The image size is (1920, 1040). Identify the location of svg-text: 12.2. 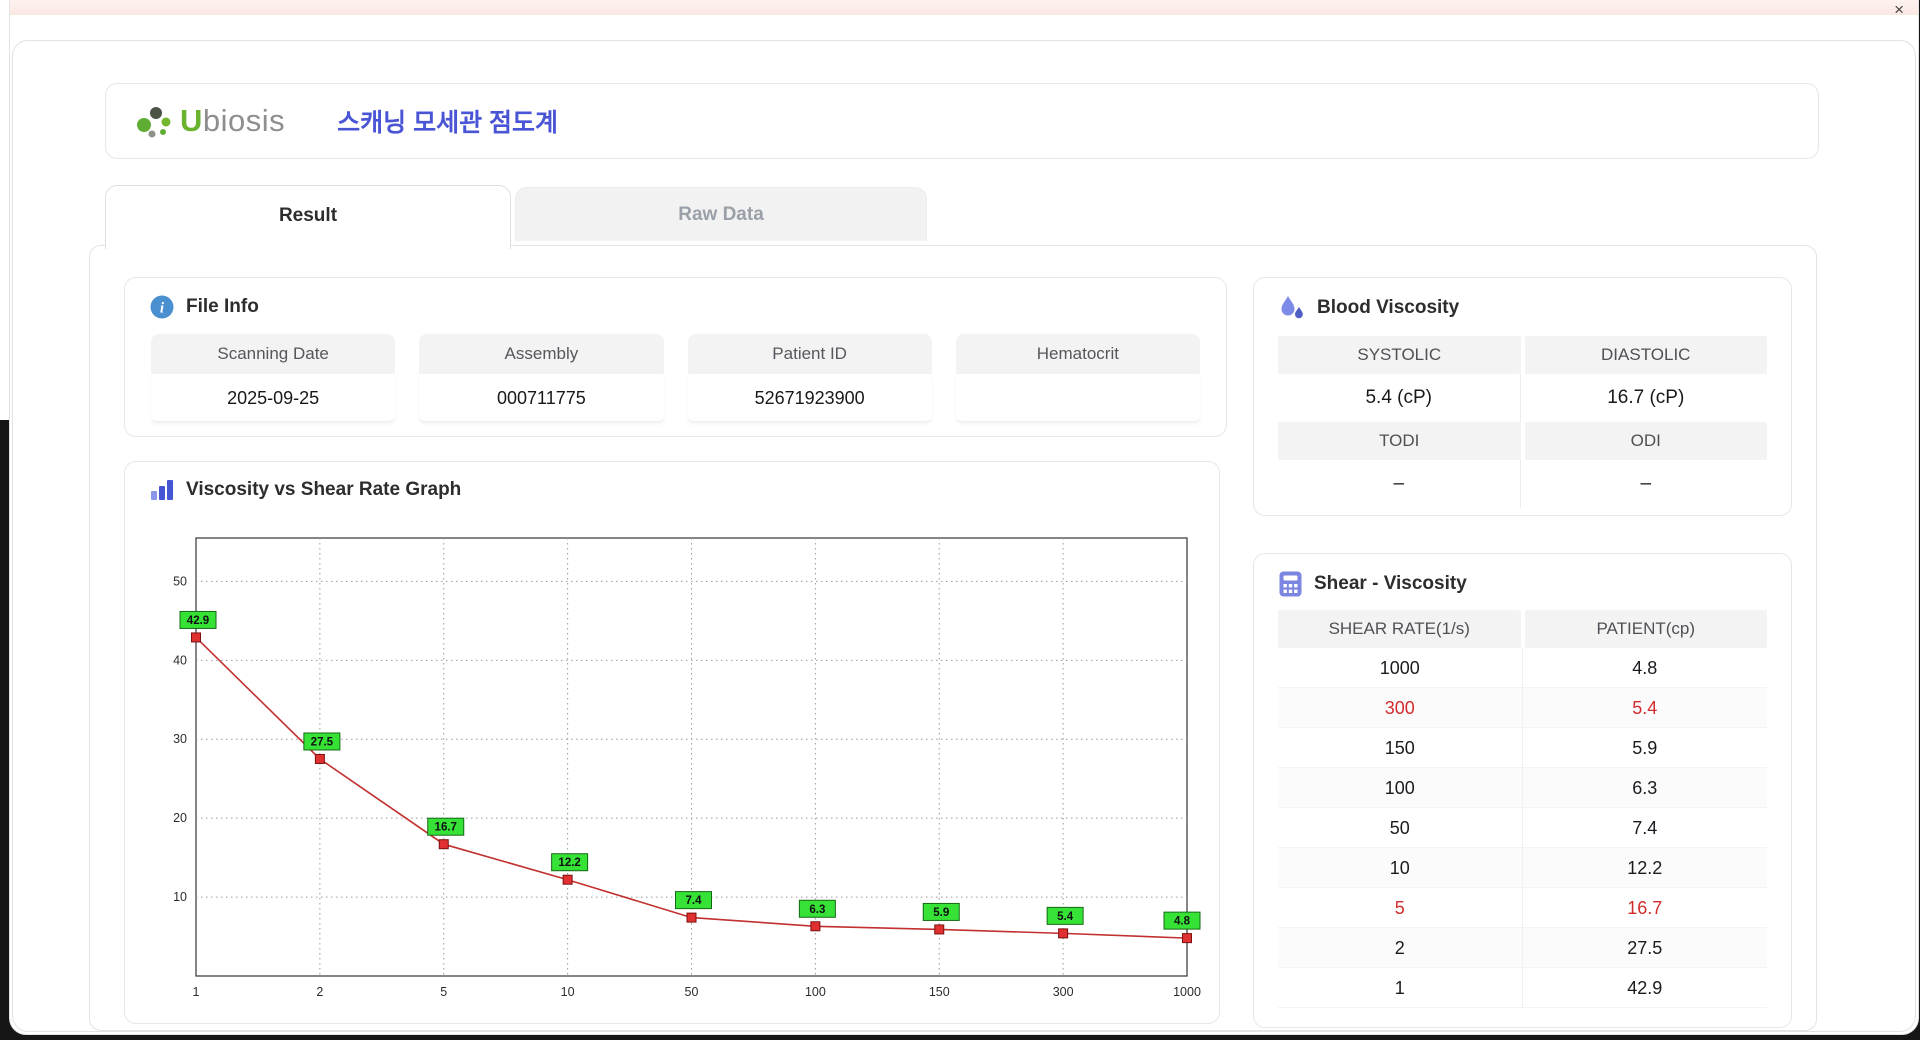
(569, 863).